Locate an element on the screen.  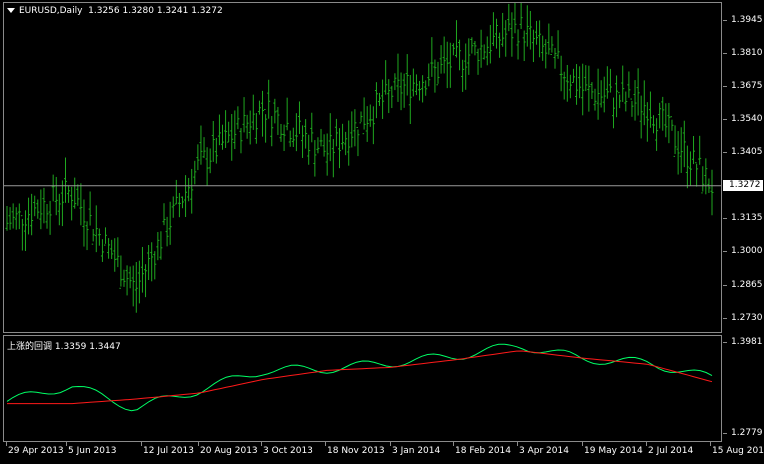
price-axis-label: 1.2730 is located at coordinates (747, 317).